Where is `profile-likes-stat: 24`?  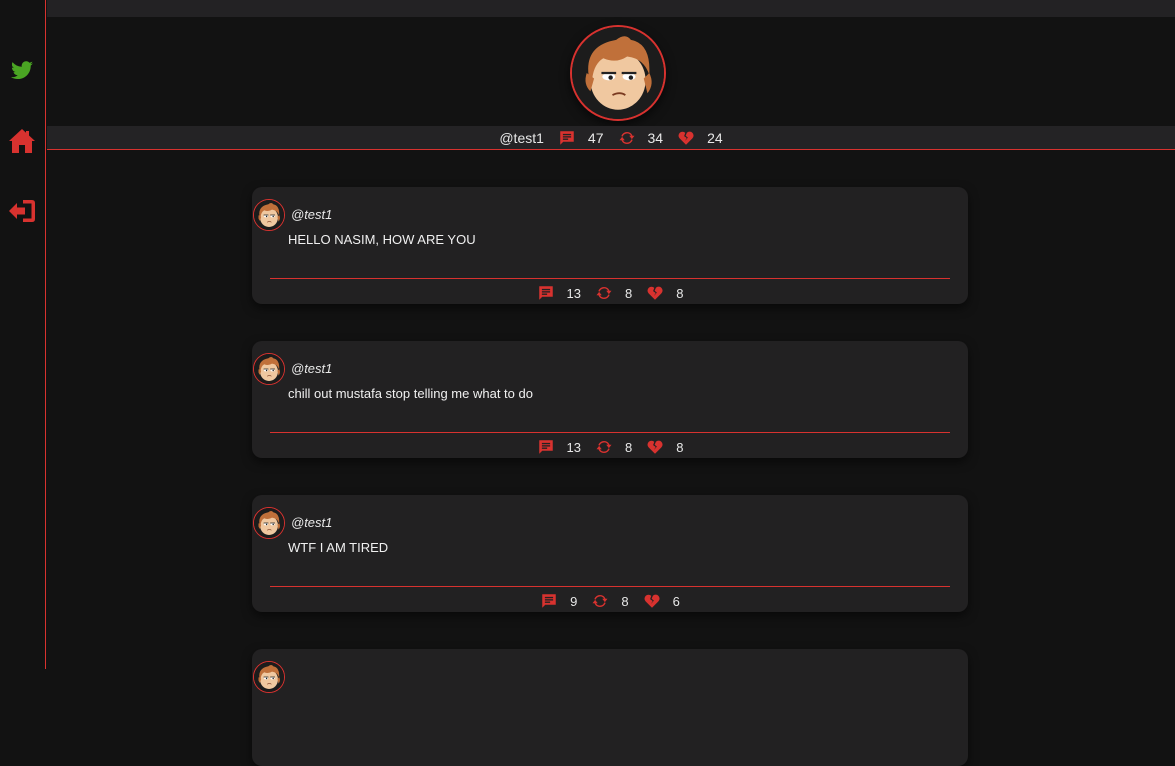
profile-likes-stat: 24 is located at coordinates (700, 138).